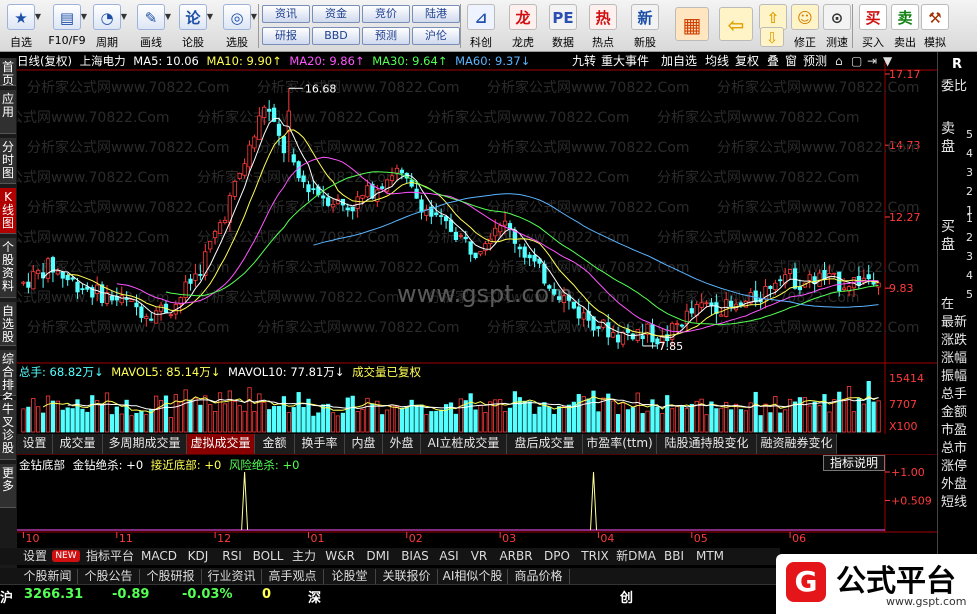  What do you see at coordinates (449, 556) in the screenshot?
I see `indicator-tab: ASI` at bounding box center [449, 556].